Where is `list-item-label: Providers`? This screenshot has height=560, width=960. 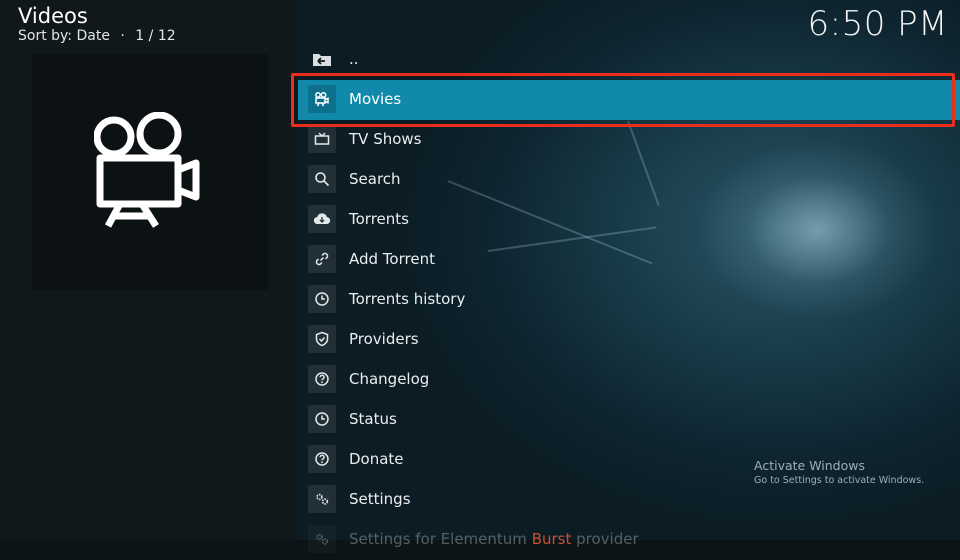 list-item-label: Providers is located at coordinates (384, 339).